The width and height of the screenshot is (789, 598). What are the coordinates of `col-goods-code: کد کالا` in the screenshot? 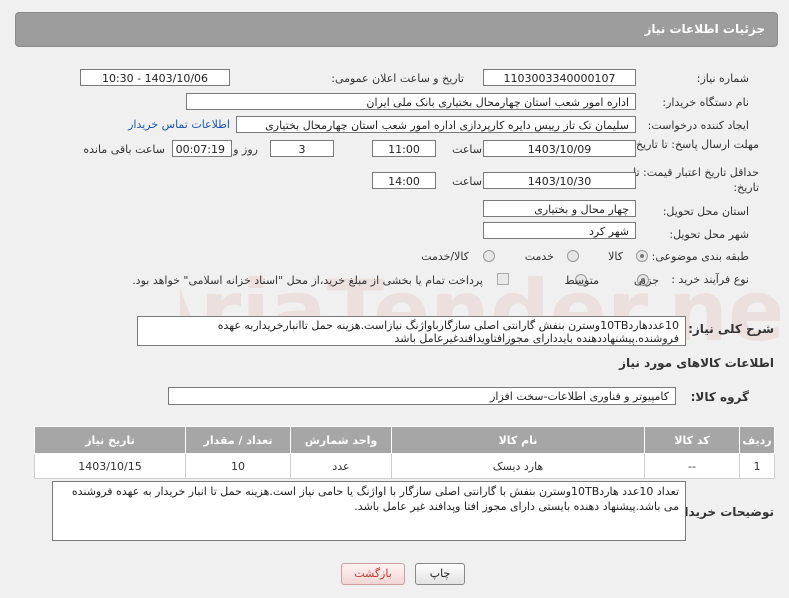 It's located at (692, 440).